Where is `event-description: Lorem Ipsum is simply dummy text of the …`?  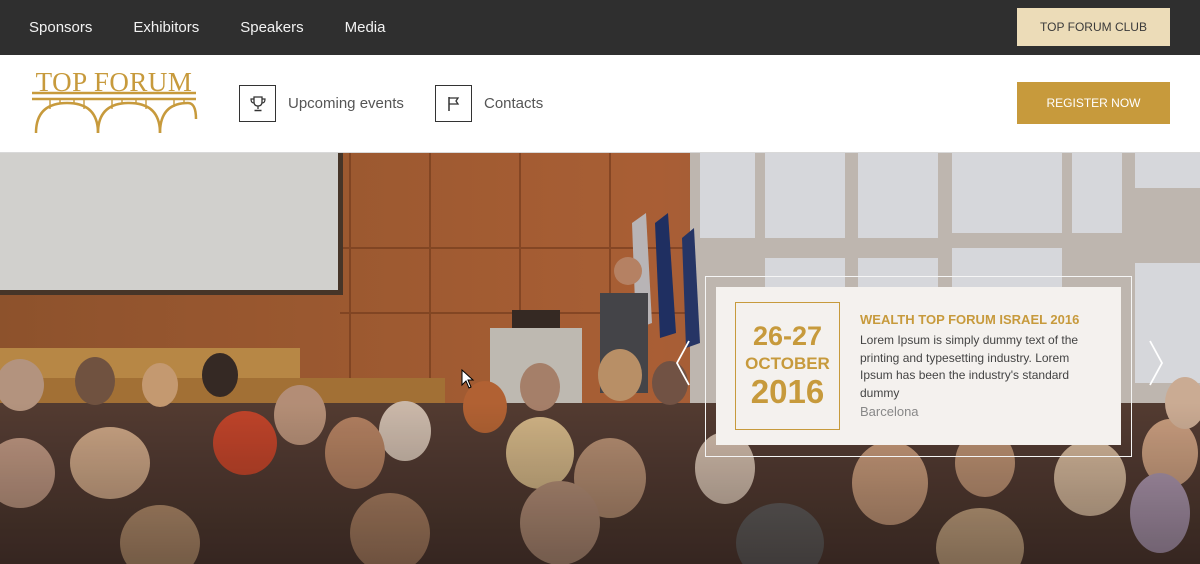
event-description: Lorem Ipsum is simply dummy text of the … is located at coordinates (969, 366).